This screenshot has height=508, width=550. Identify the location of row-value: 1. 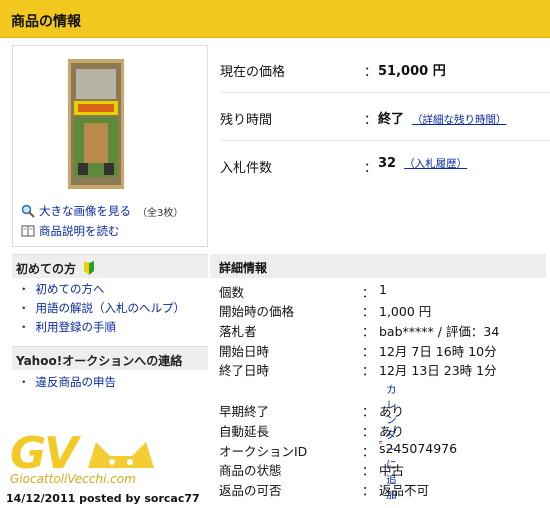
(383, 289).